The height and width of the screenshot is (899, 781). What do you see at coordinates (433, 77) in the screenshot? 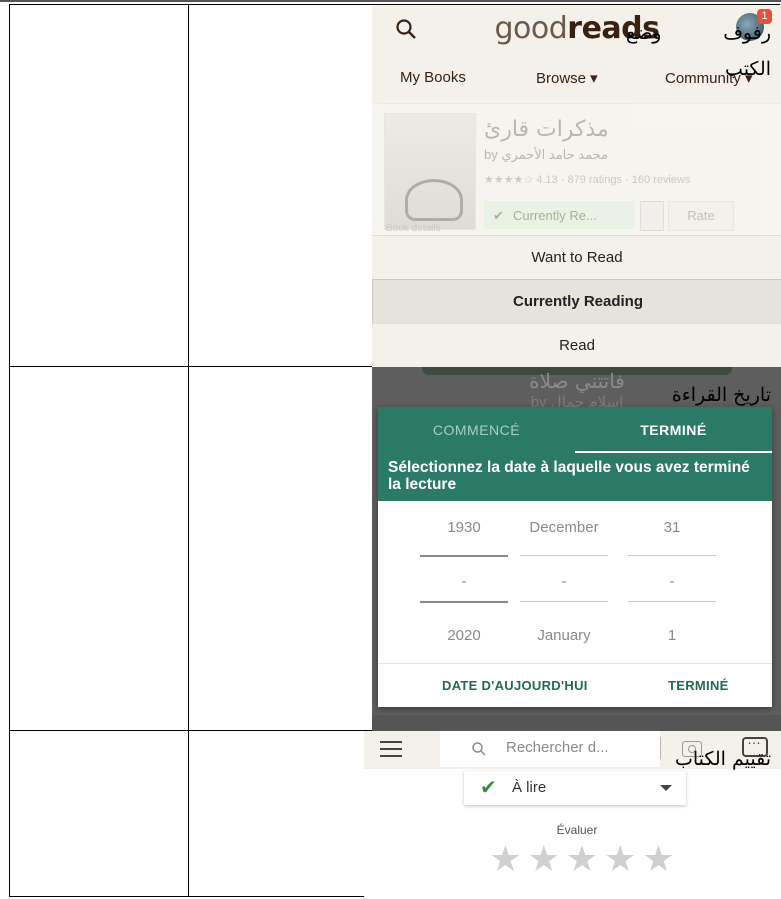
I see `nav-my-books: My Books` at bounding box center [433, 77].